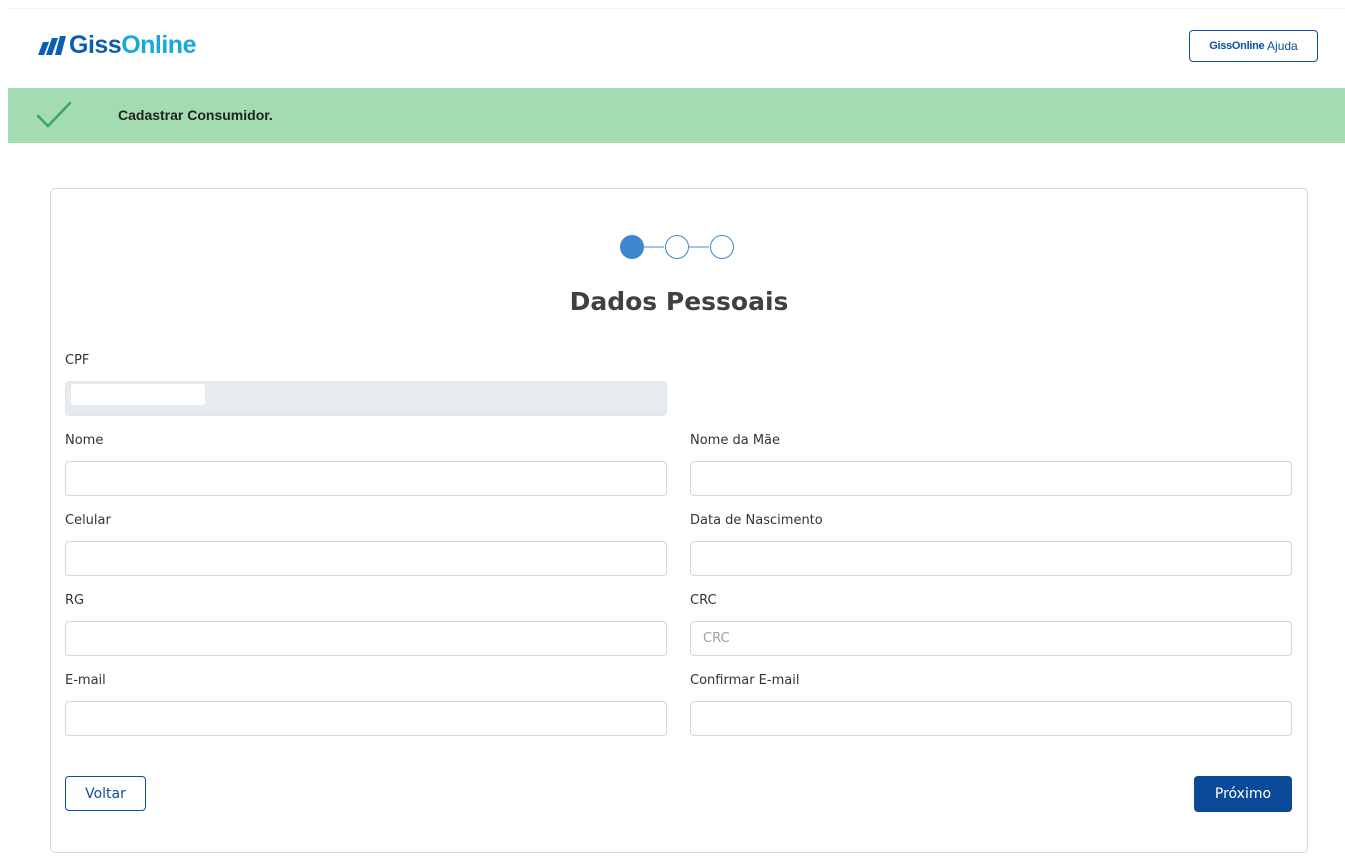 The width and height of the screenshot is (1345, 859). What do you see at coordinates (1248, 46) in the screenshot?
I see `help-brand-part2: Online` at bounding box center [1248, 46].